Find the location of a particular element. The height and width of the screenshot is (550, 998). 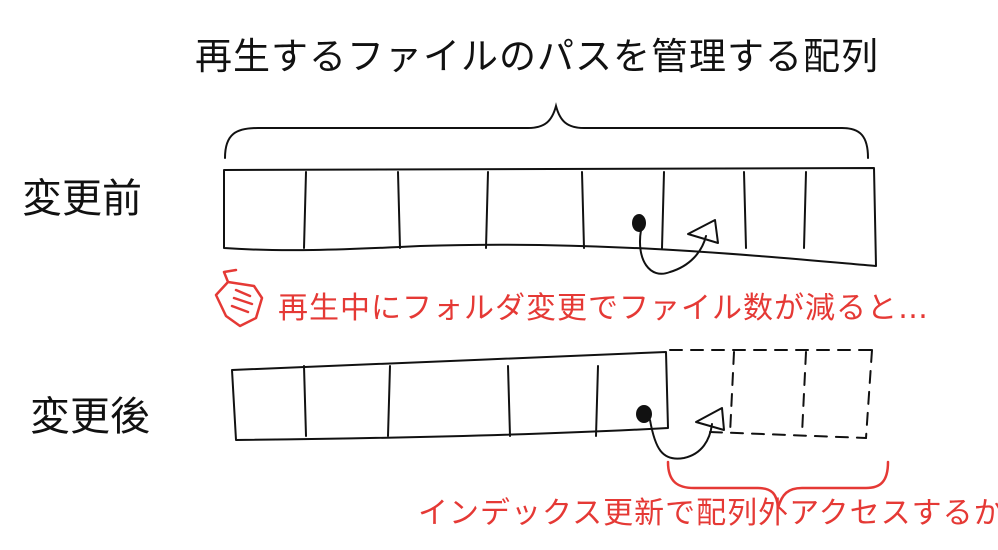

arrow-head-after is located at coordinates (710, 419).